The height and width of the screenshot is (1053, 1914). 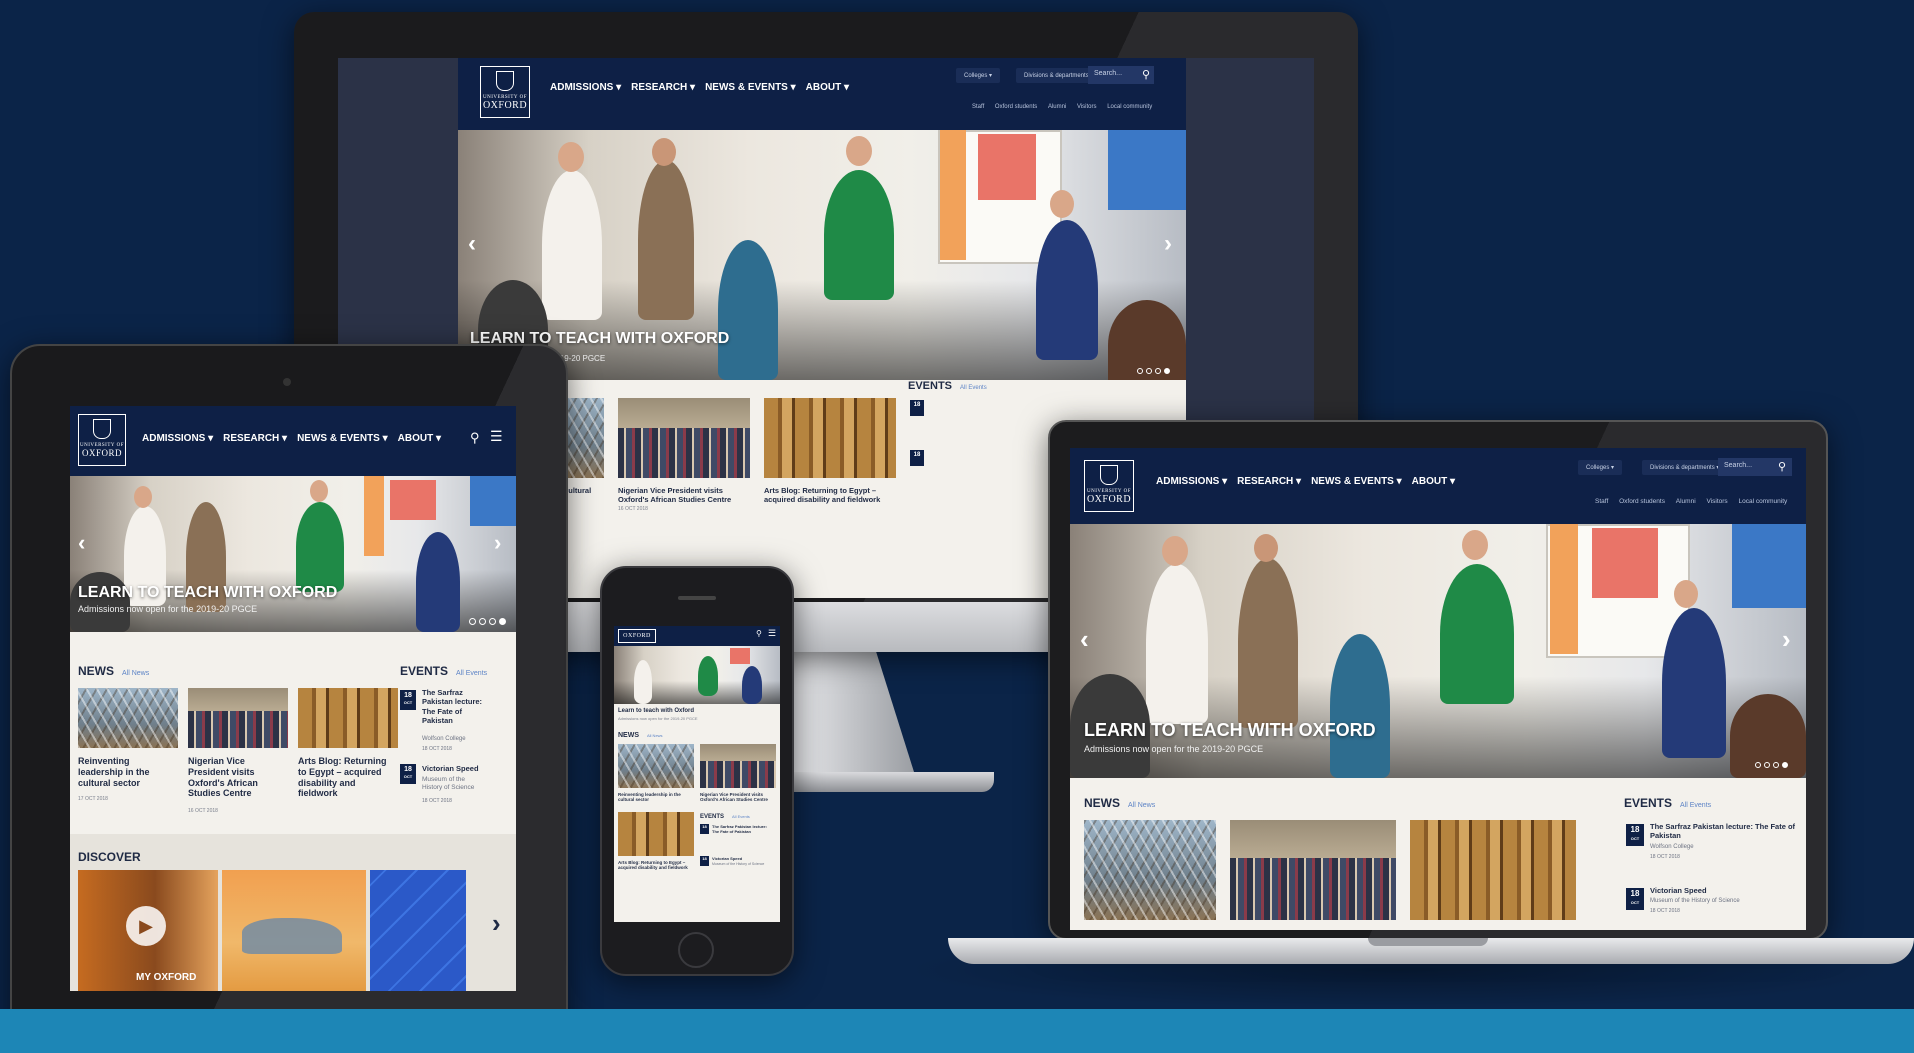 What do you see at coordinates (418, 930) in the screenshot?
I see `discover-card-solar` at bounding box center [418, 930].